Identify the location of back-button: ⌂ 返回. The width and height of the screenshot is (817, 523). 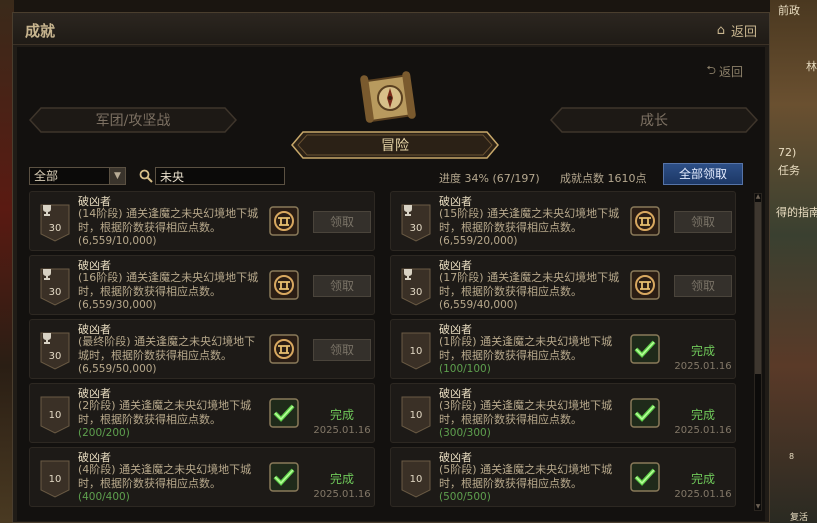
(737, 30).